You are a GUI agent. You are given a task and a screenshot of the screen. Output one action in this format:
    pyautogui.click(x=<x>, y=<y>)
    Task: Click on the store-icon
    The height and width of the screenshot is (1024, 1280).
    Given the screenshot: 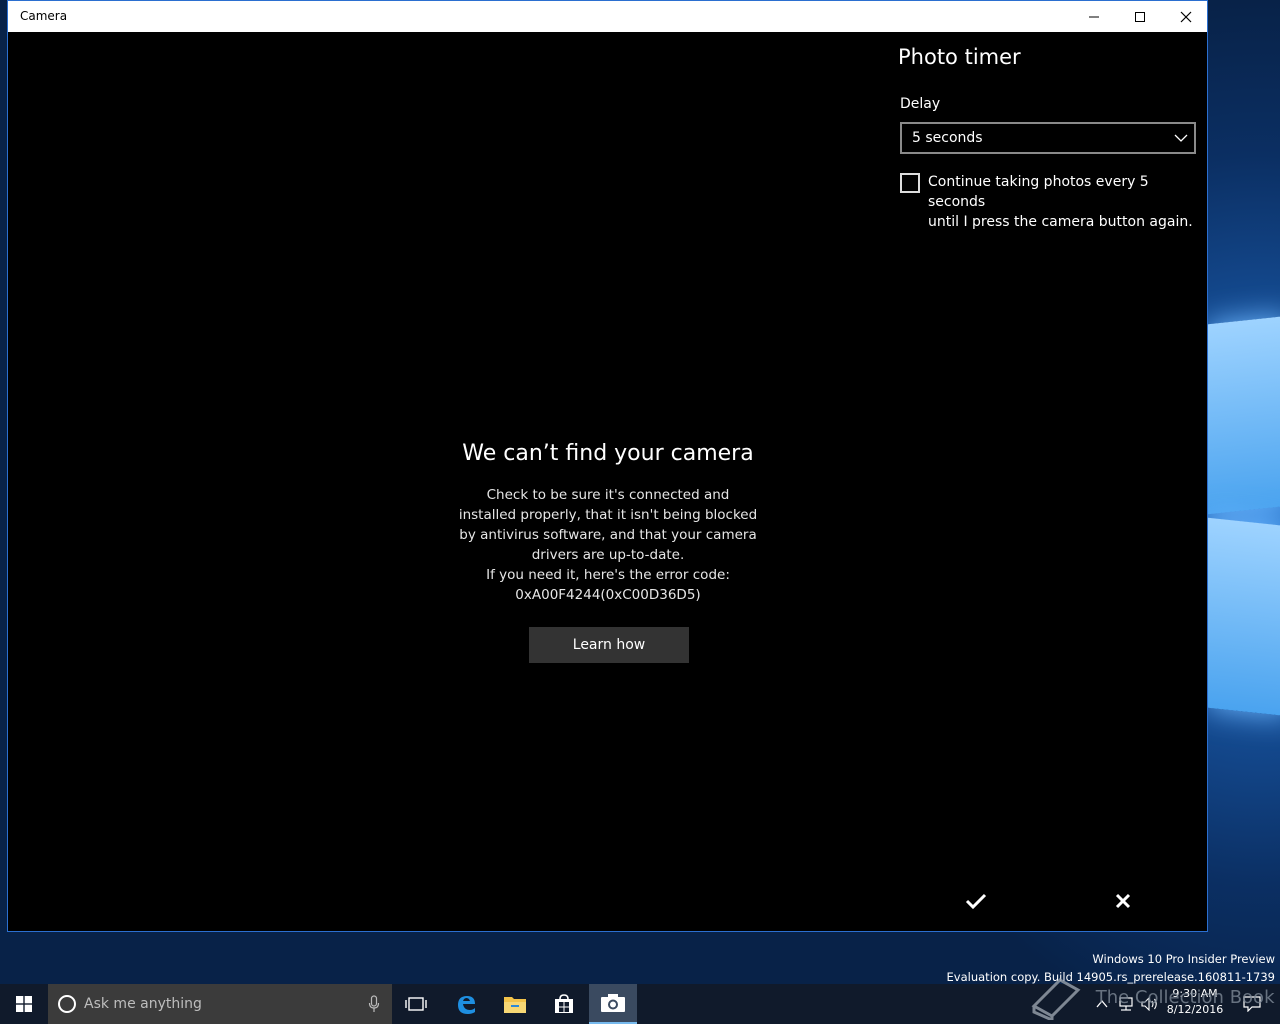 What is the action you would take?
    pyautogui.click(x=564, y=1003)
    